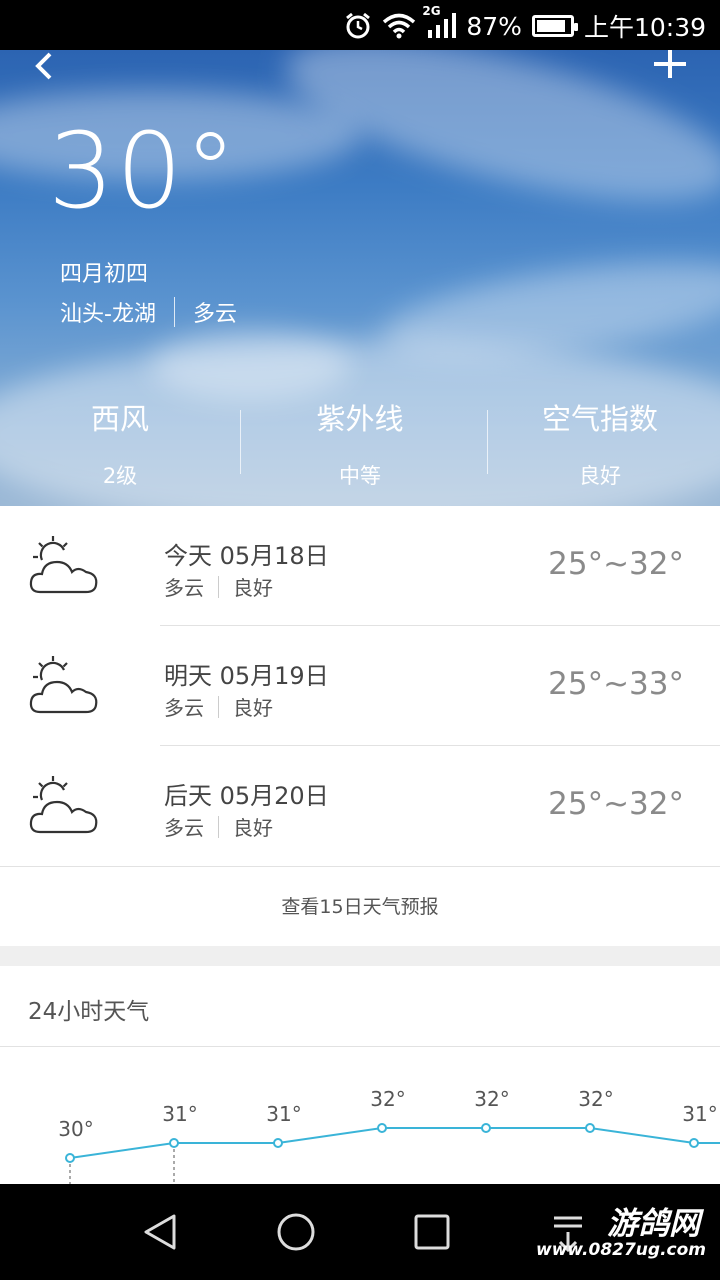 Image resolution: width=720 pixels, height=1280 pixels. Describe the element at coordinates (119, 419) in the screenshot. I see `metric-label: 西风` at that location.